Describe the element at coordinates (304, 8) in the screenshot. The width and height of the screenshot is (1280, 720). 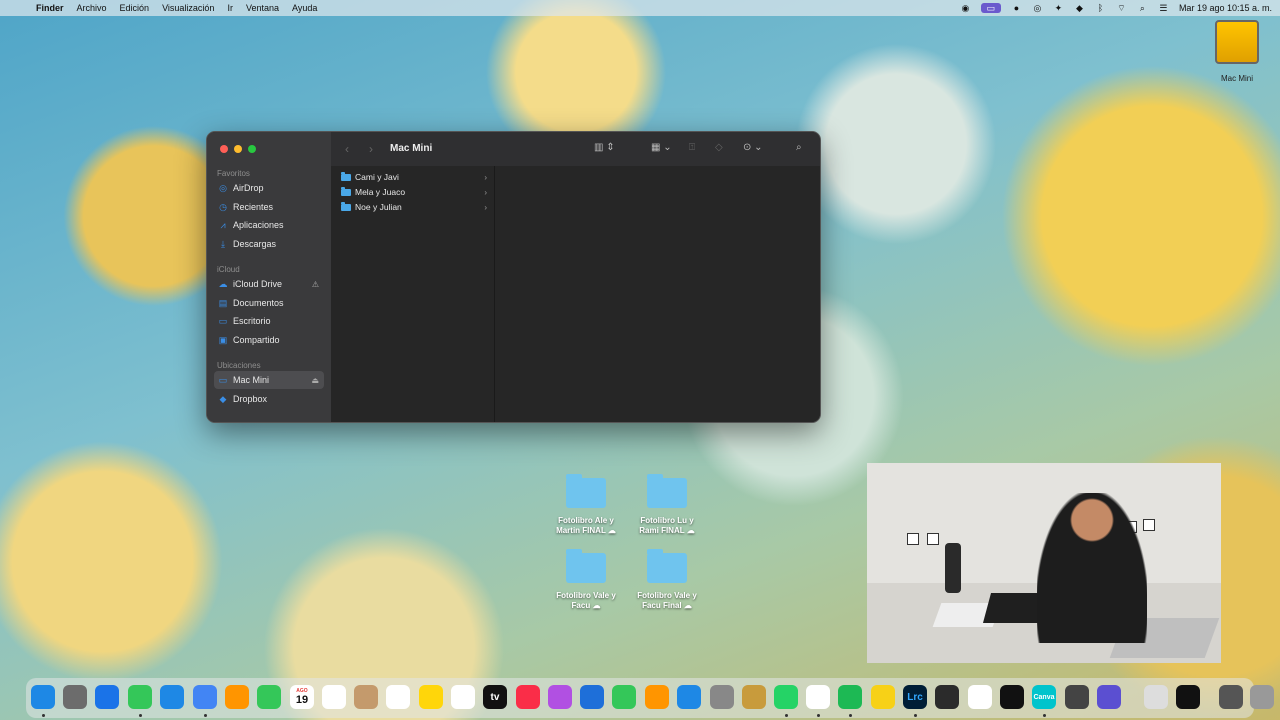
I see `menu-ayuda: Ayuda` at that location.